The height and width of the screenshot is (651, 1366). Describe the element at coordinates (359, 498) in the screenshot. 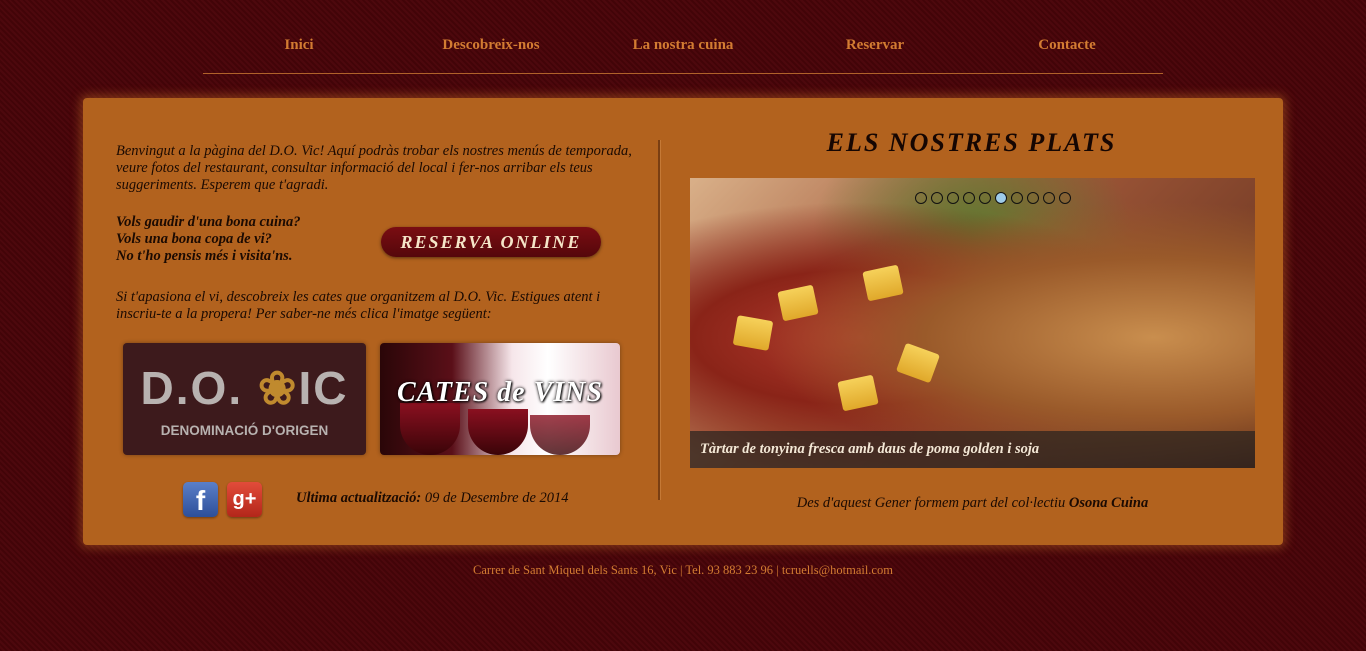

I see `last-updated-label: Ultima actualització:` at that location.